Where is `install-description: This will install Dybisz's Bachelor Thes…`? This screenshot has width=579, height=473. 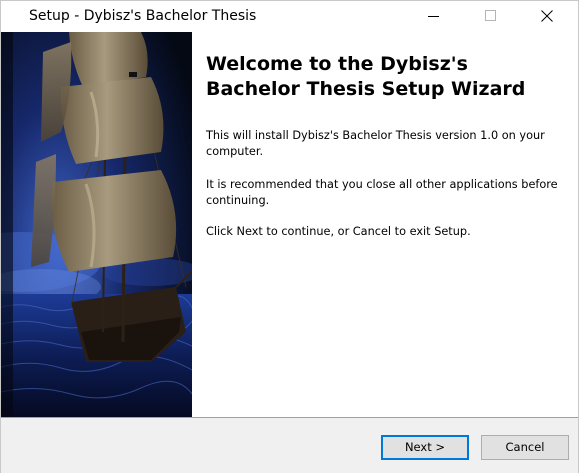 install-description: This will install Dybisz's Bachelor Thes… is located at coordinates (375, 143).